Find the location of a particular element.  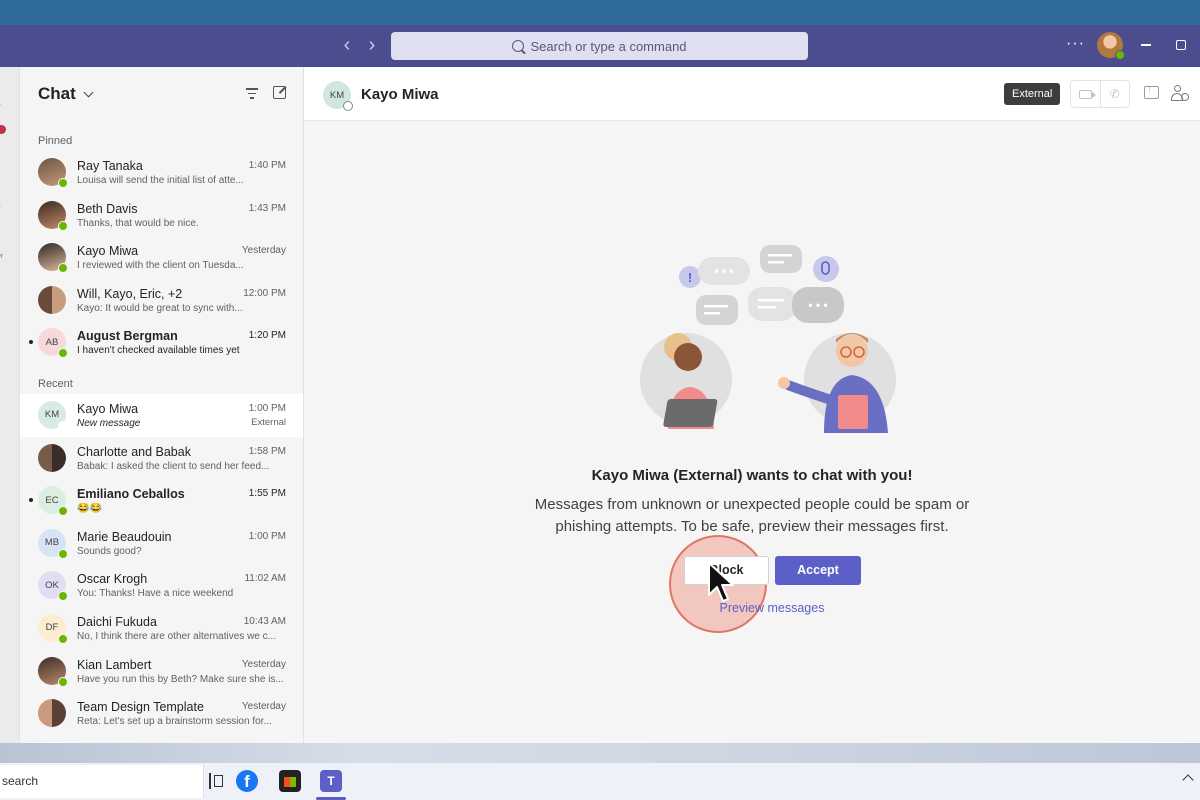

forward-arrow-icon: › is located at coordinates (372, 45).